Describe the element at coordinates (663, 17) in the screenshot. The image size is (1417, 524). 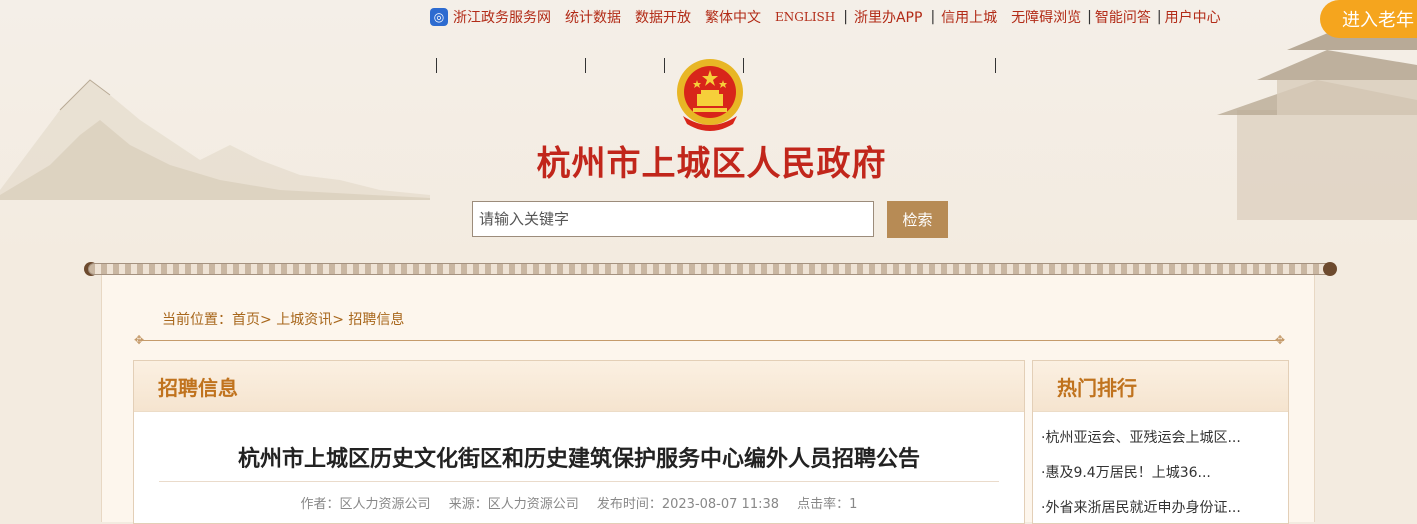
I see `open-data-link: 数据开放` at that location.